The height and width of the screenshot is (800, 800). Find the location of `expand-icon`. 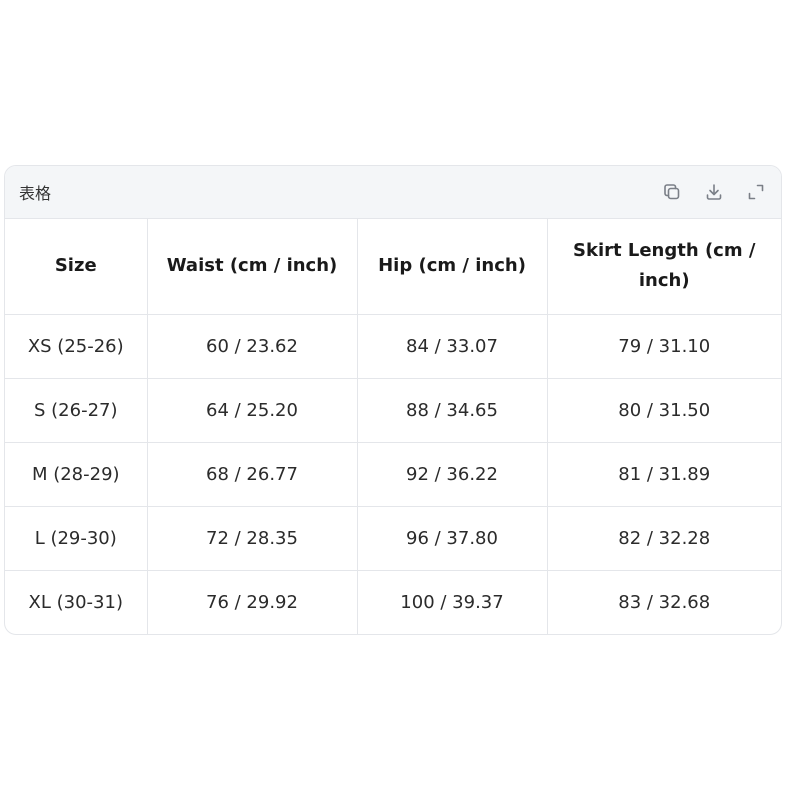

expand-icon is located at coordinates (756, 192).